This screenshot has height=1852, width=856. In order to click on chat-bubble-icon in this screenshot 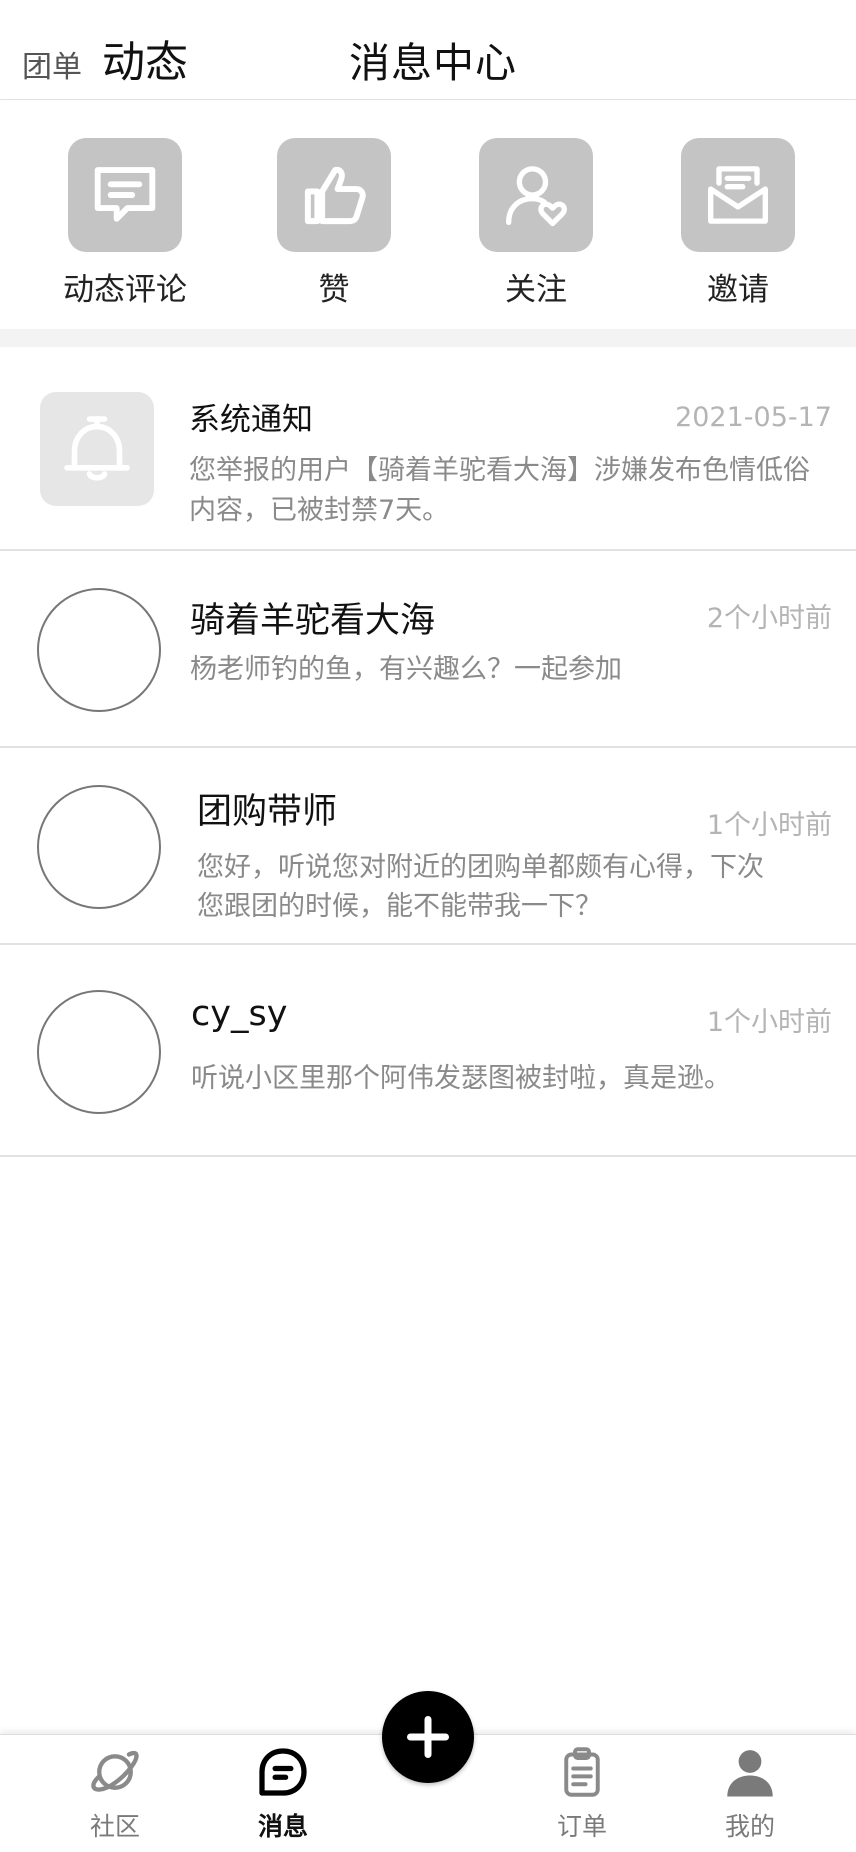, I will do `click(283, 1772)`.